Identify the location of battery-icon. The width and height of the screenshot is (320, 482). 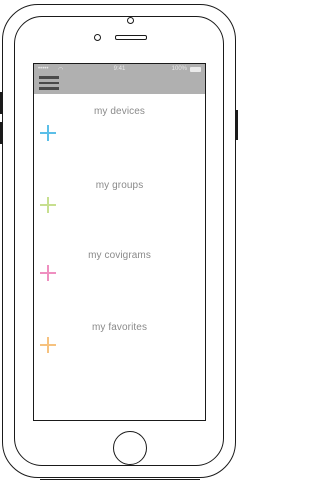
(195, 69).